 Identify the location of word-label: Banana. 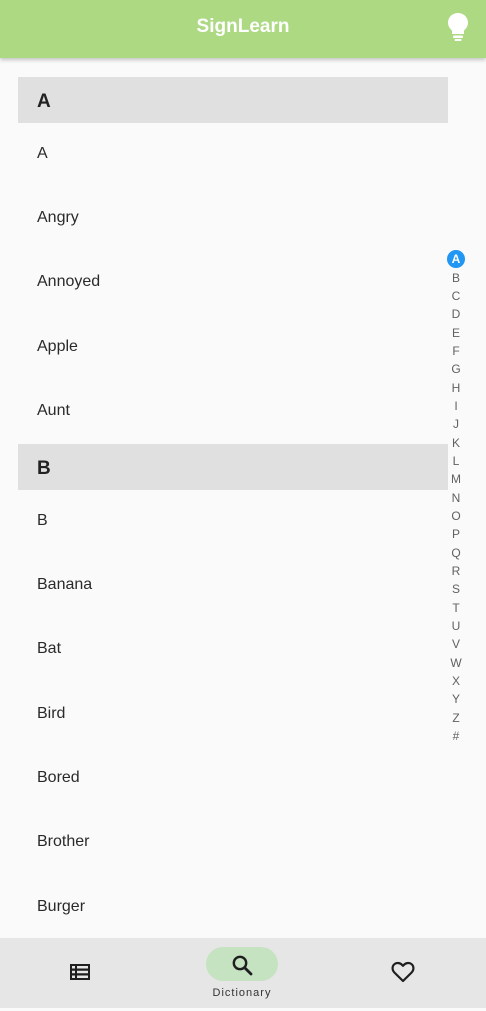
(65, 584).